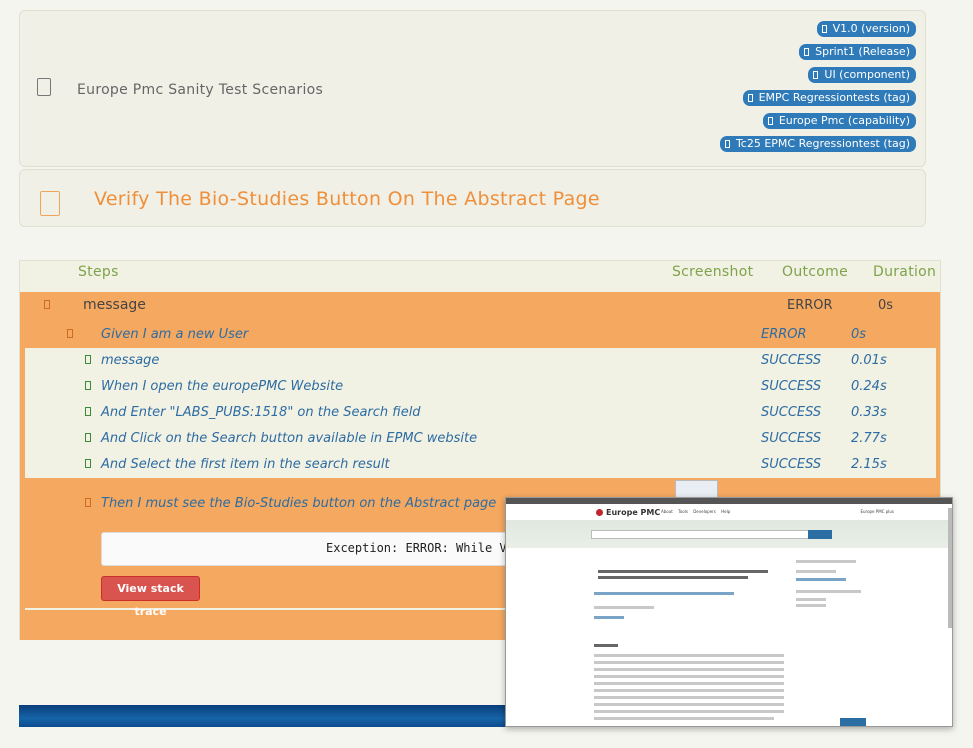  Describe the element at coordinates (480, 361) in the screenshot. I see `table-row: message SUCCESS 0.01s` at that location.